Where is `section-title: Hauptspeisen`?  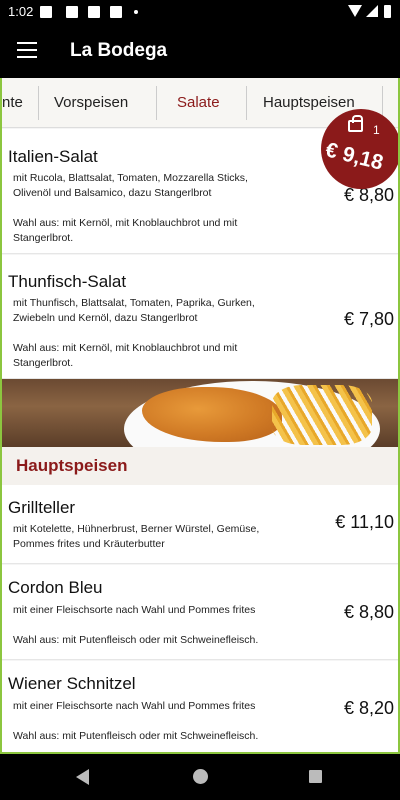 section-title: Hauptspeisen is located at coordinates (72, 465).